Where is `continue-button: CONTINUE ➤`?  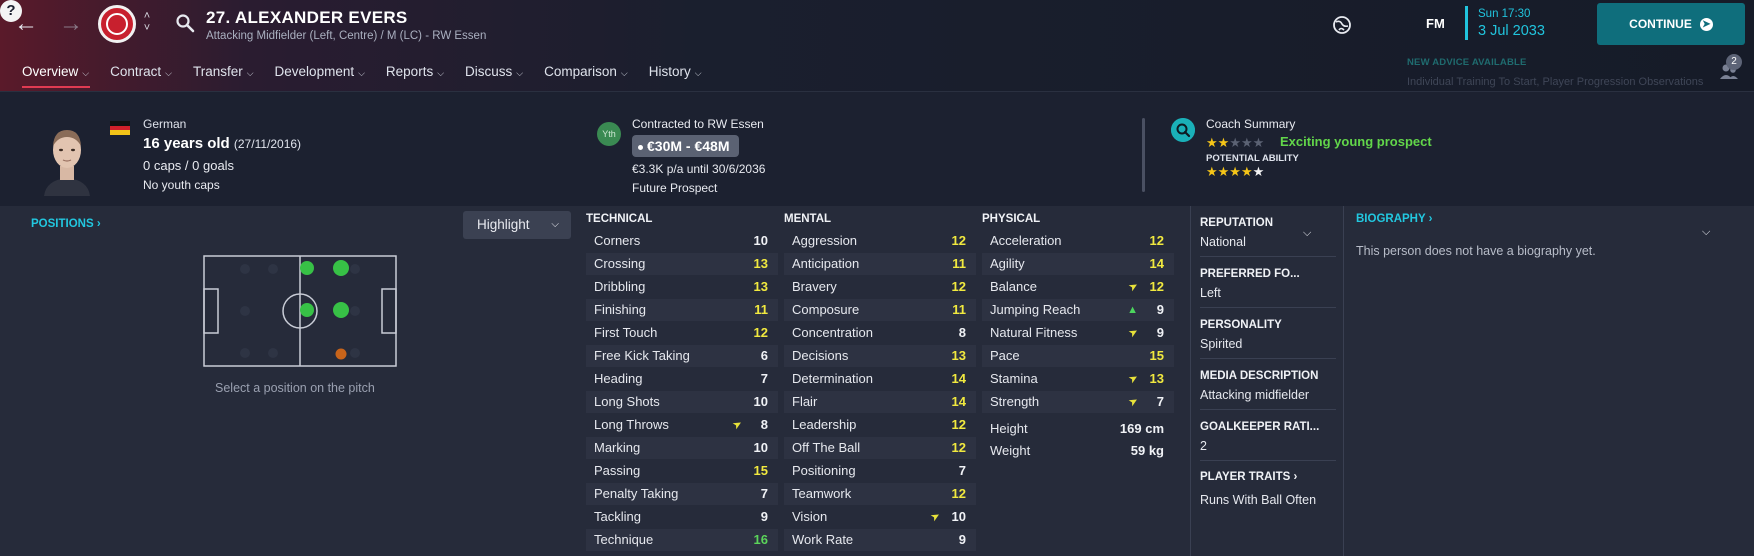
continue-button: CONTINUE ➤ is located at coordinates (1671, 24).